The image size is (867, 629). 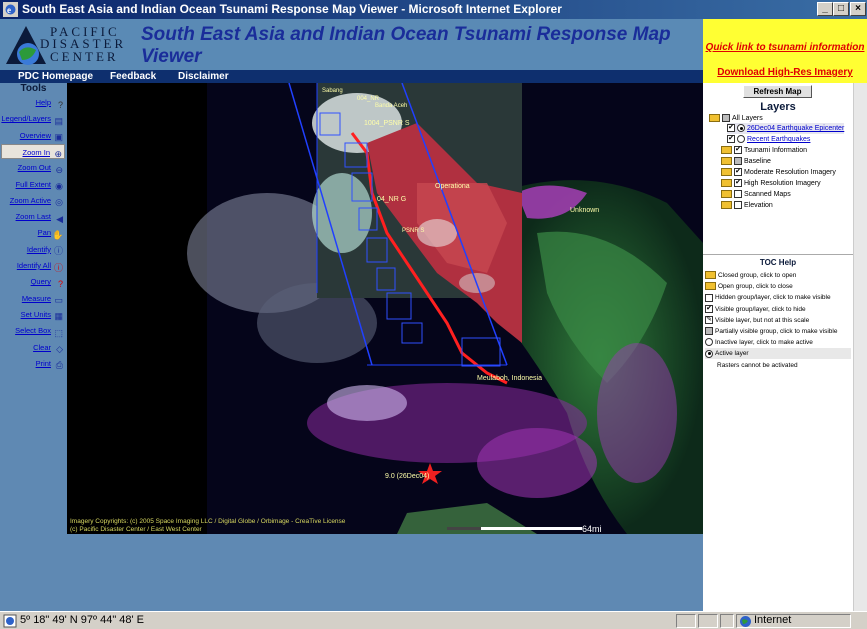 What do you see at coordinates (33, 281) in the screenshot?
I see `tool-query: Query?` at bounding box center [33, 281].